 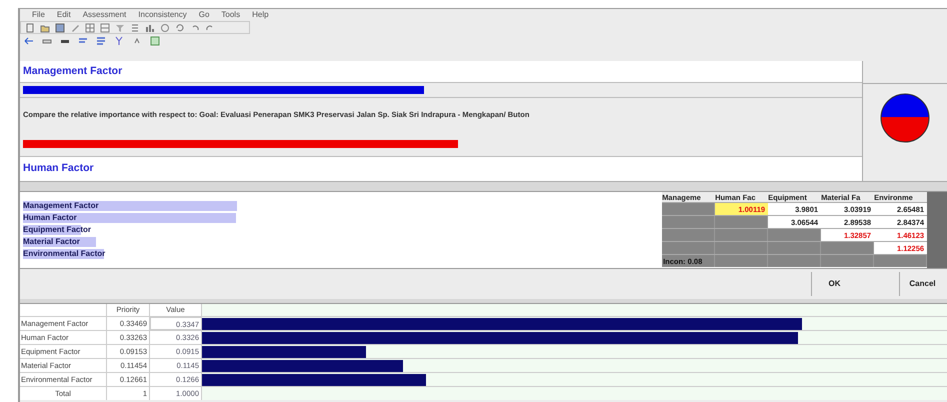 What do you see at coordinates (45, 27) in the screenshot?
I see `folder-icon` at bounding box center [45, 27].